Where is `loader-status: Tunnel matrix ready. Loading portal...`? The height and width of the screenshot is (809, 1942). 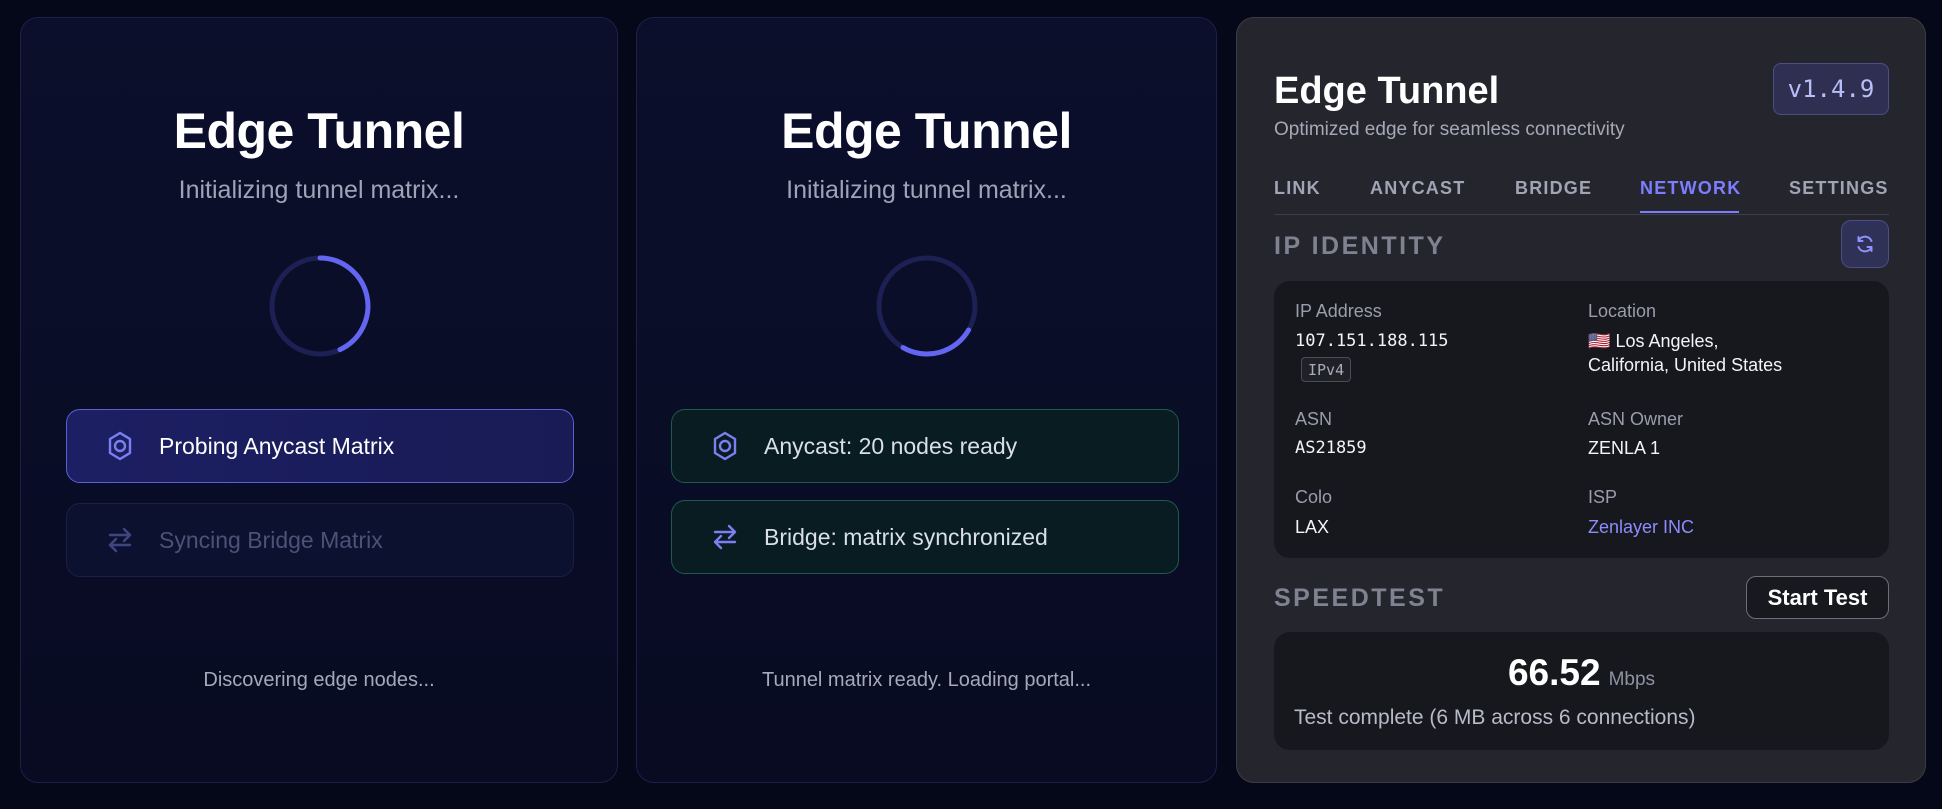 loader-status: Tunnel matrix ready. Loading portal... is located at coordinates (926, 680).